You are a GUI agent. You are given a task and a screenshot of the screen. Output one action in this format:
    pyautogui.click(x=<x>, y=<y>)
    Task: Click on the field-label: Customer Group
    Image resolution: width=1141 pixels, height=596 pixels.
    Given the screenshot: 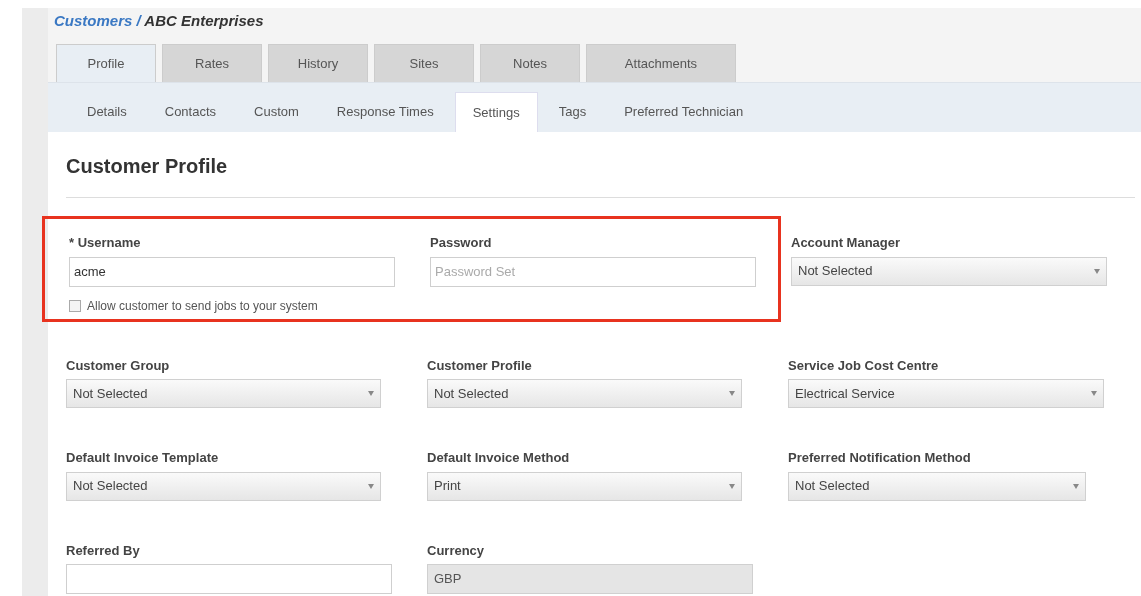 What is the action you would take?
    pyautogui.click(x=118, y=365)
    